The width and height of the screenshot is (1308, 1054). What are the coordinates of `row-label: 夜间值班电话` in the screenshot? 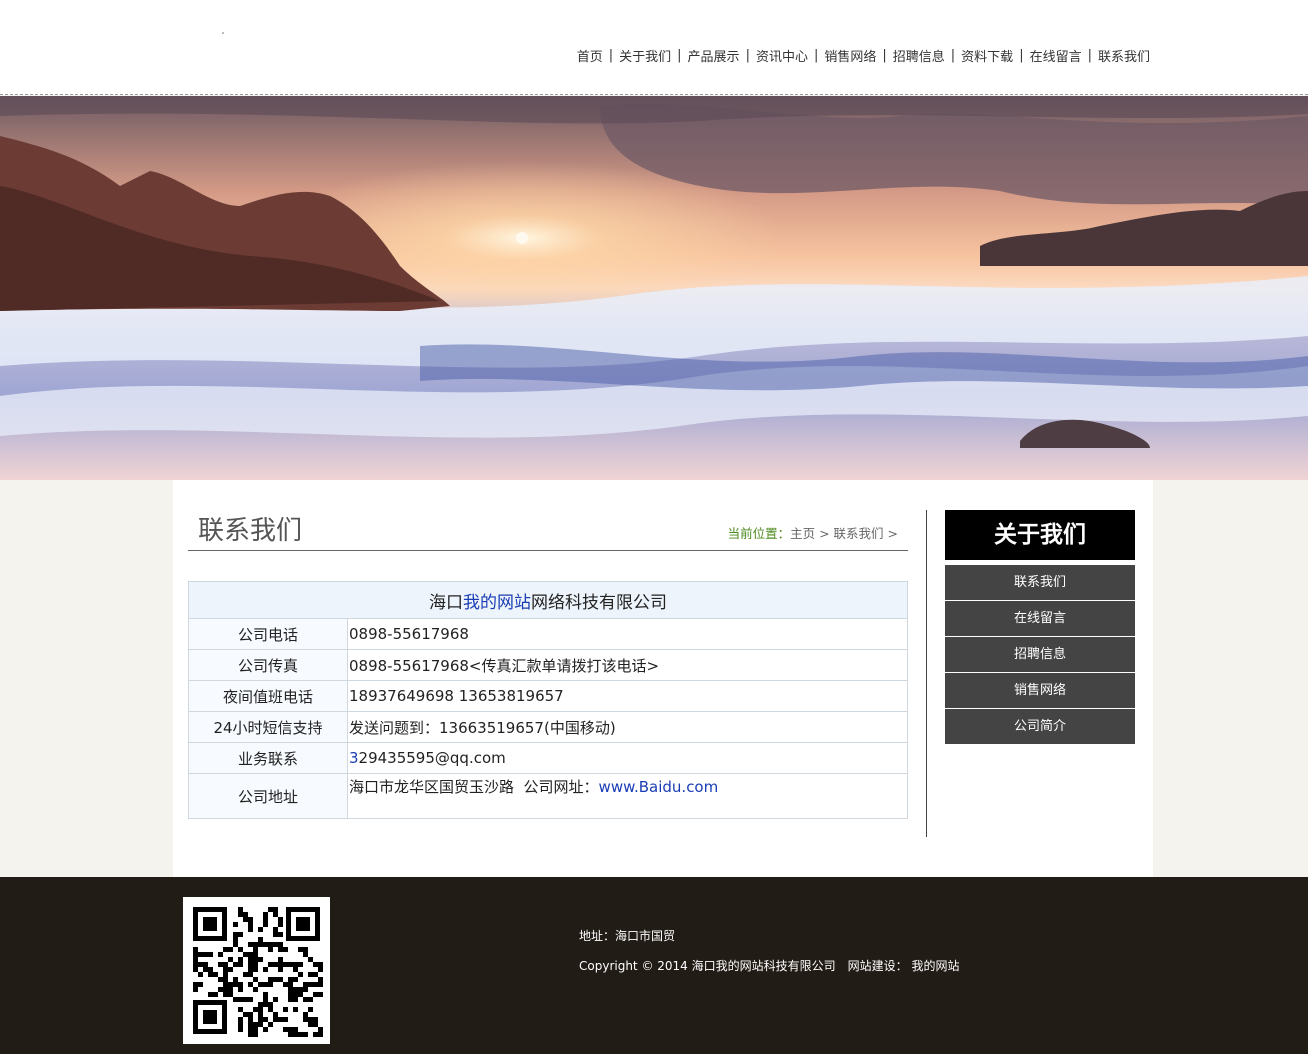 It's located at (268, 696).